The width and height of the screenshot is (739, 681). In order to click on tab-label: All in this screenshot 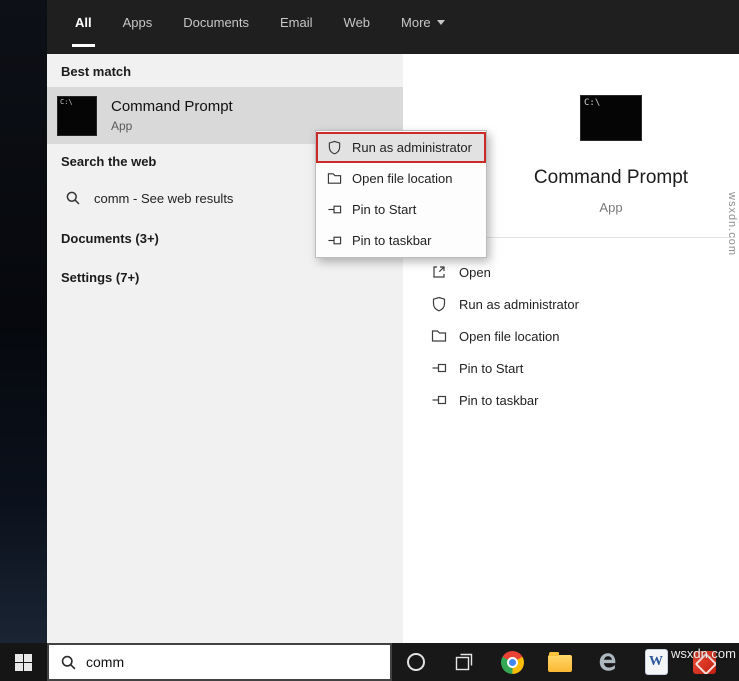, I will do `click(83, 22)`.